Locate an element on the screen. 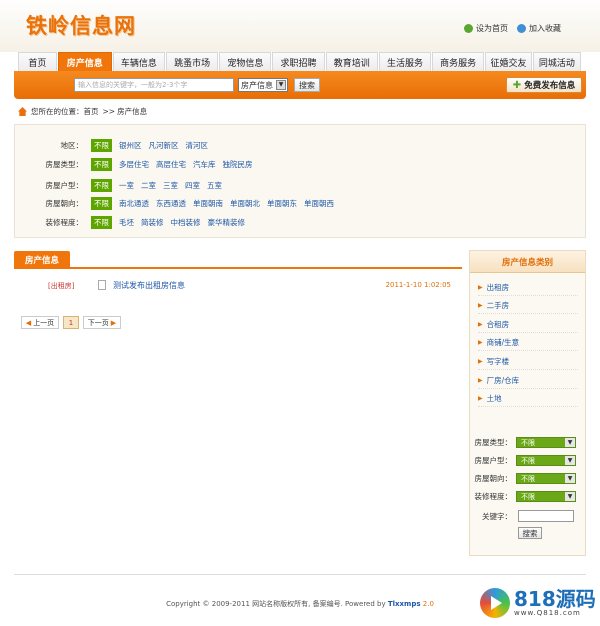 Image resolution: width=600 pixels, height=626 pixels. filter-option: 豪华精装修 is located at coordinates (227, 222).